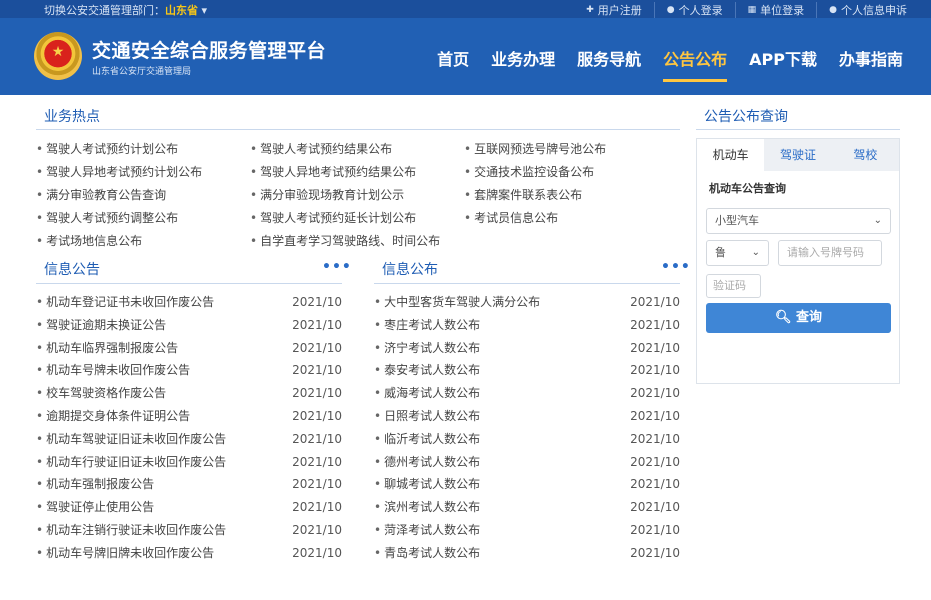  What do you see at coordinates (874, 10) in the screenshot?
I see `appeal-label: 个人信息申诉` at bounding box center [874, 10].